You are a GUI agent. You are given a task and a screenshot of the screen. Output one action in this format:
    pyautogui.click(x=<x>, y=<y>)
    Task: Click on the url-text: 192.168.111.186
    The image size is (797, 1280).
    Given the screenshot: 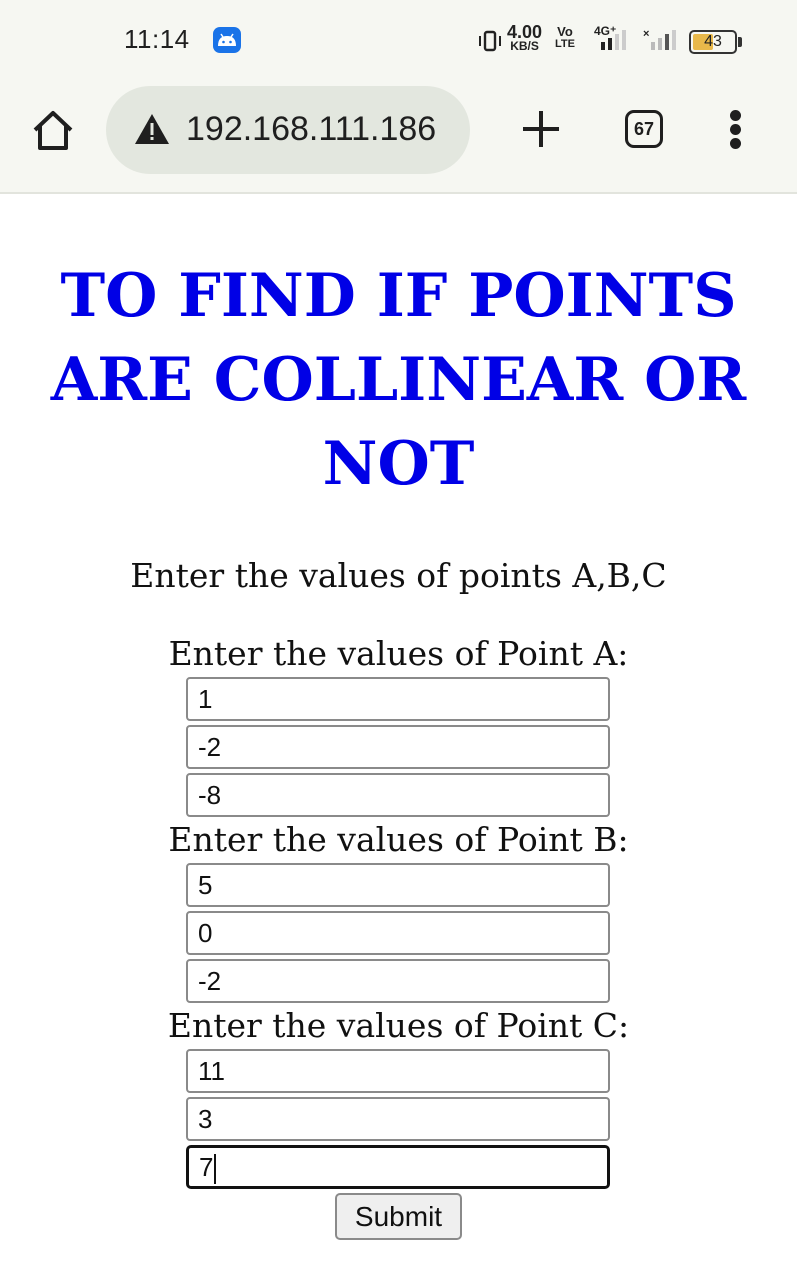 What is the action you would take?
    pyautogui.click(x=311, y=129)
    